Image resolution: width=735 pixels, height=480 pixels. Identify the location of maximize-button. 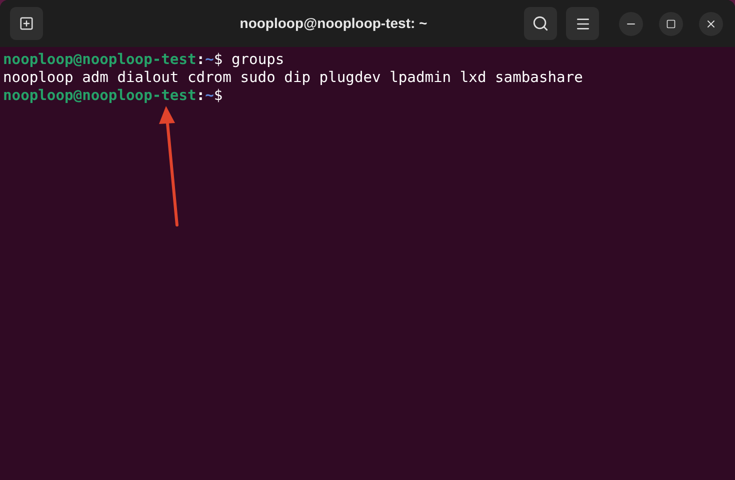
(671, 24).